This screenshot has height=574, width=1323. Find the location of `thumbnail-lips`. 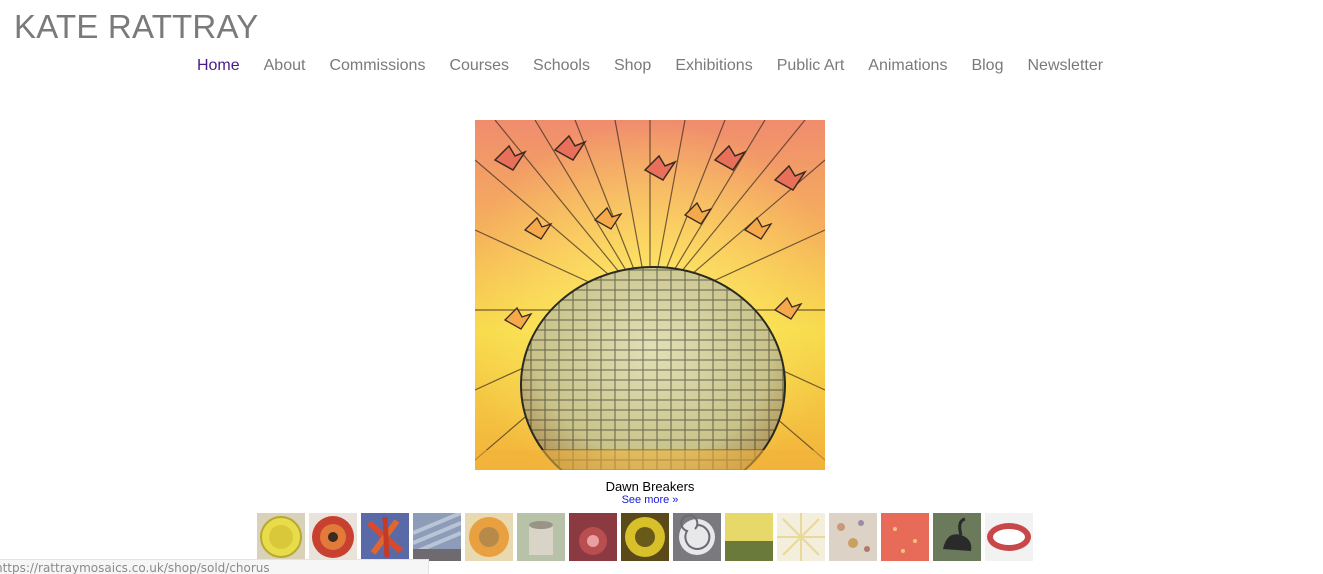

thumbnail-lips is located at coordinates (1009, 537).